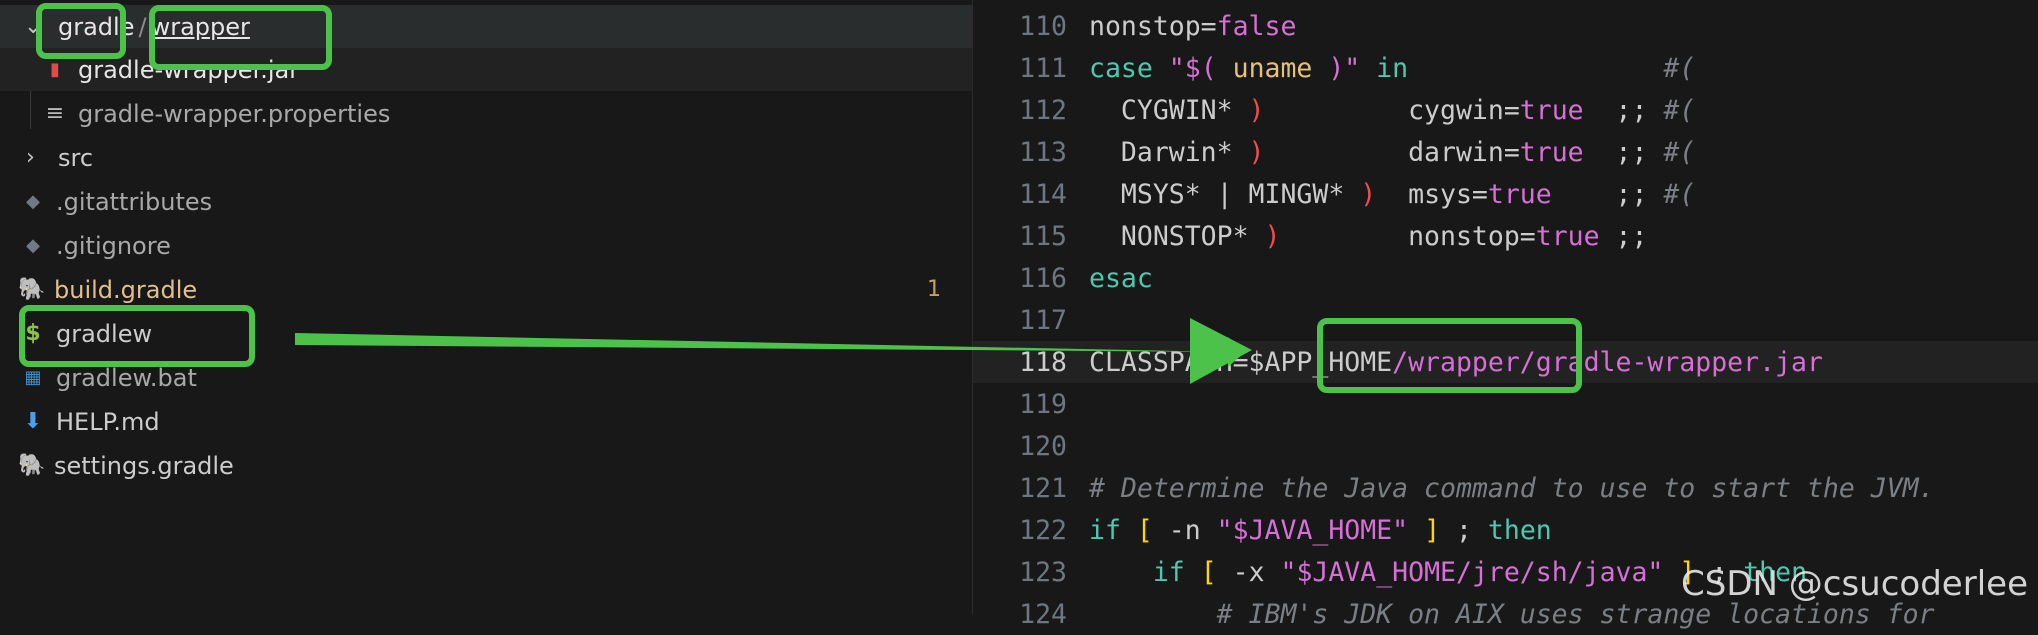 The height and width of the screenshot is (635, 2038). I want to click on arrow-shaft, so click(770, 350).